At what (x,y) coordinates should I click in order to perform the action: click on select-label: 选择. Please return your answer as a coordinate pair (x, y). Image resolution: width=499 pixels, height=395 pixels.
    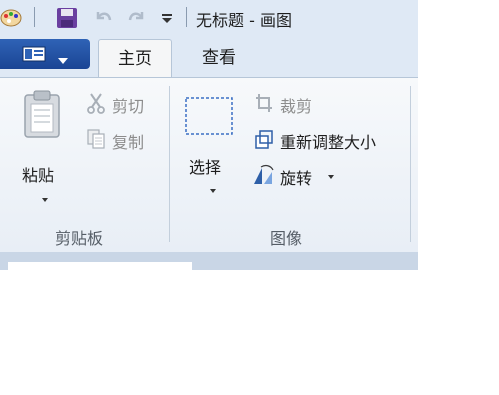
    Looking at the image, I should click on (205, 167).